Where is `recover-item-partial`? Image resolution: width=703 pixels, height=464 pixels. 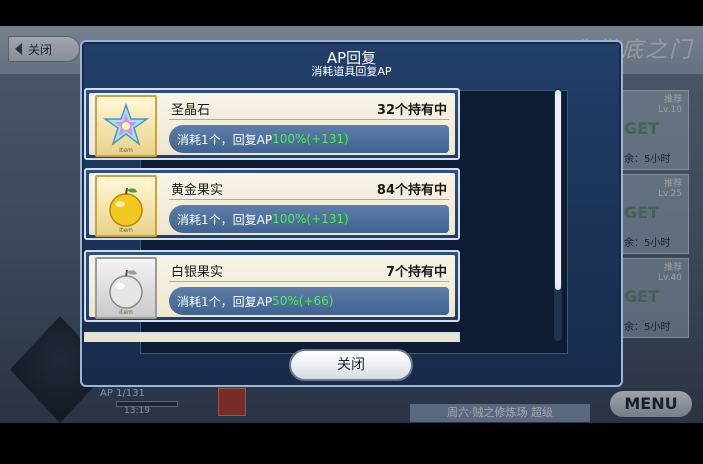 recover-item-partial is located at coordinates (272, 337).